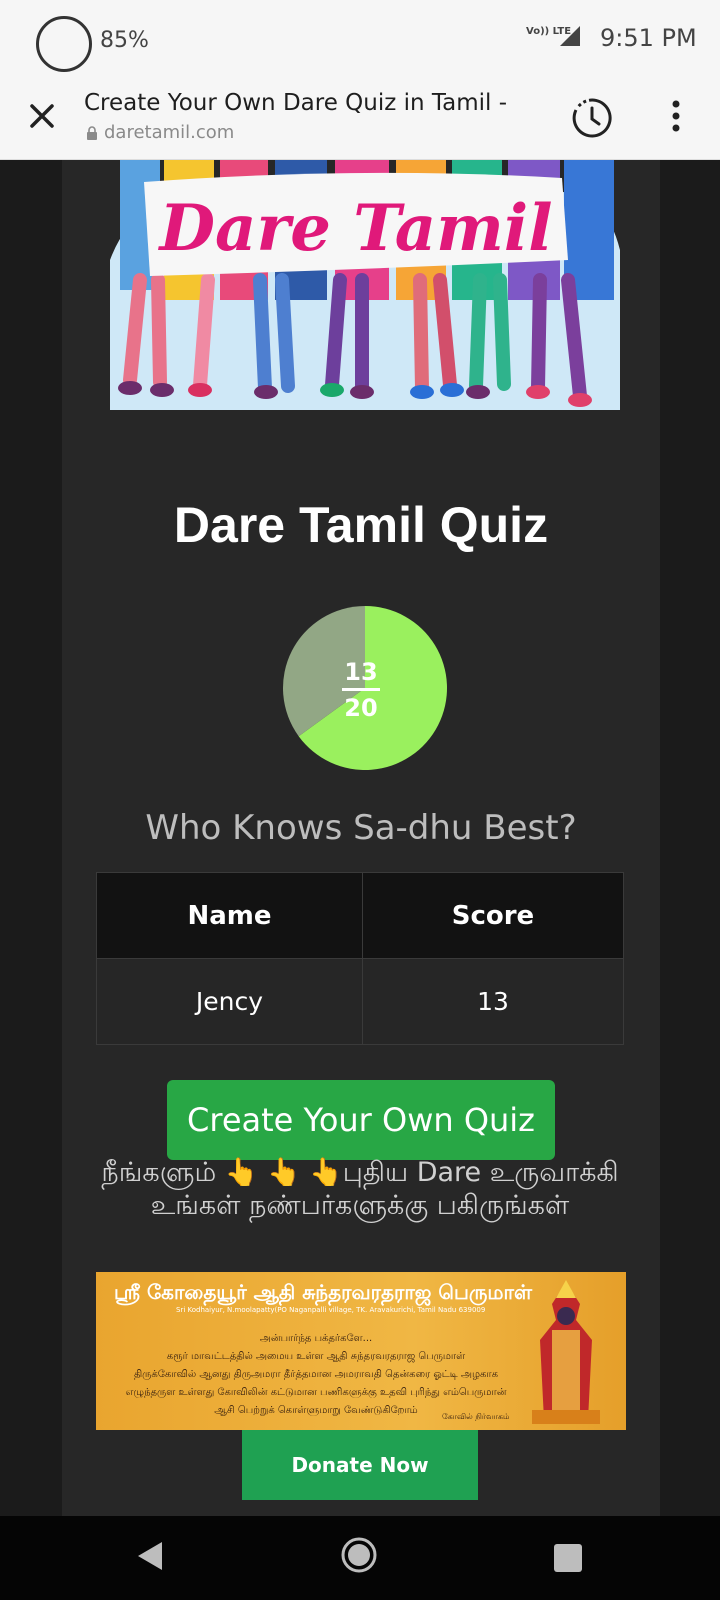  What do you see at coordinates (304, 103) in the screenshot?
I see `page-title: Create Your Own Dare Quiz in Tamil -` at bounding box center [304, 103].